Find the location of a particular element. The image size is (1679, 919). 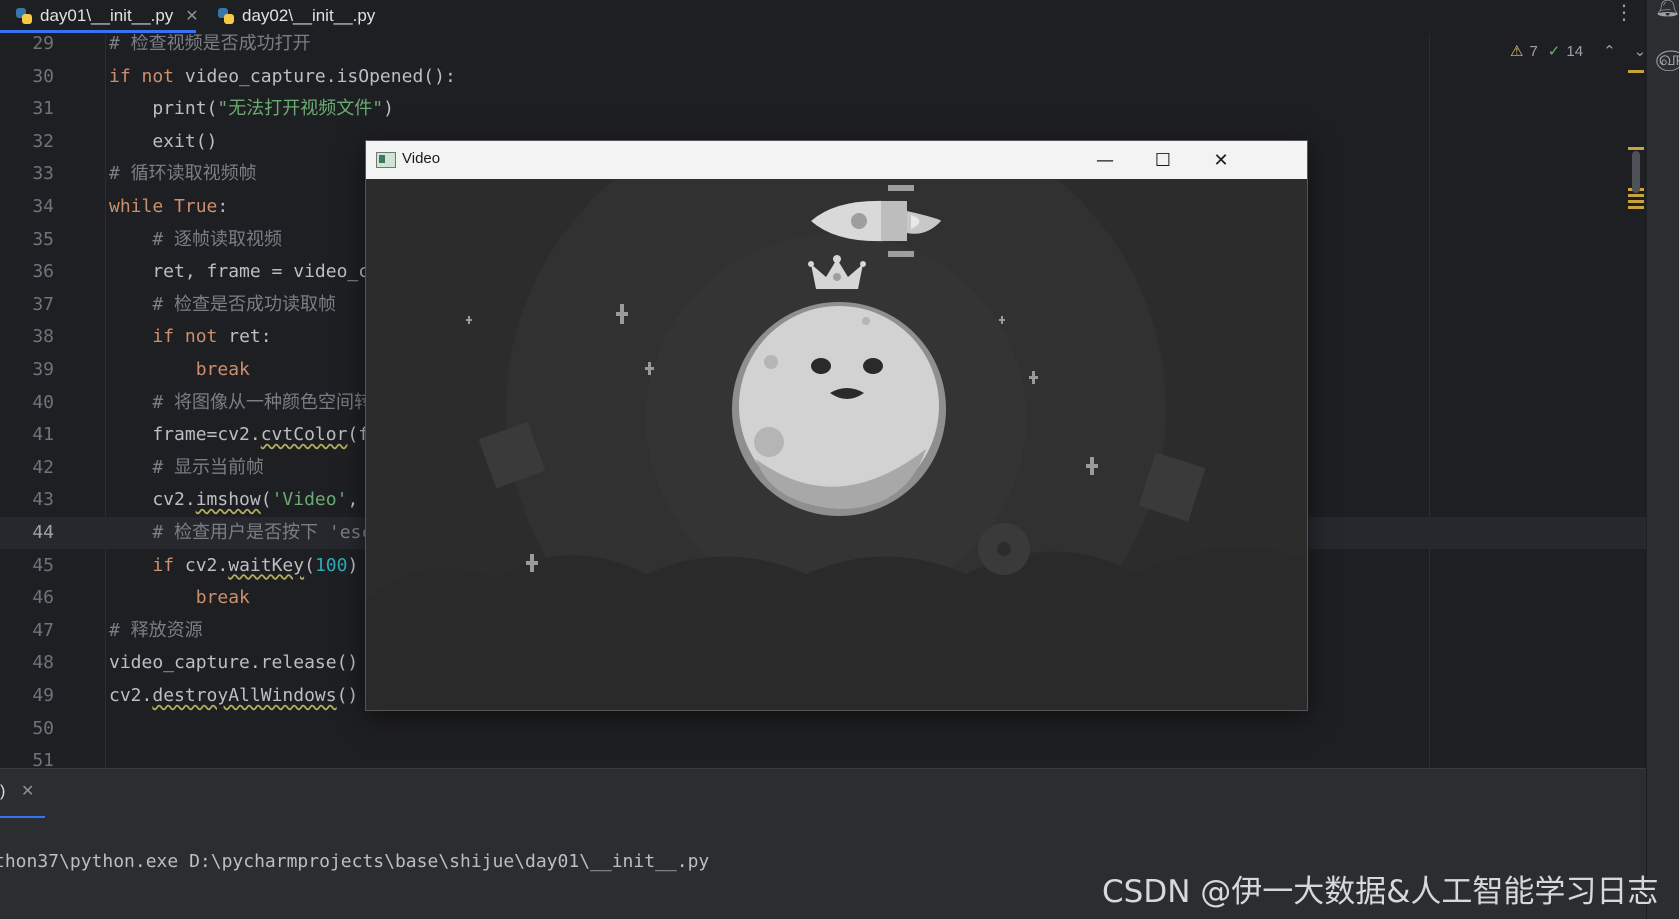

active-tab-indicator is located at coordinates (98, 31).